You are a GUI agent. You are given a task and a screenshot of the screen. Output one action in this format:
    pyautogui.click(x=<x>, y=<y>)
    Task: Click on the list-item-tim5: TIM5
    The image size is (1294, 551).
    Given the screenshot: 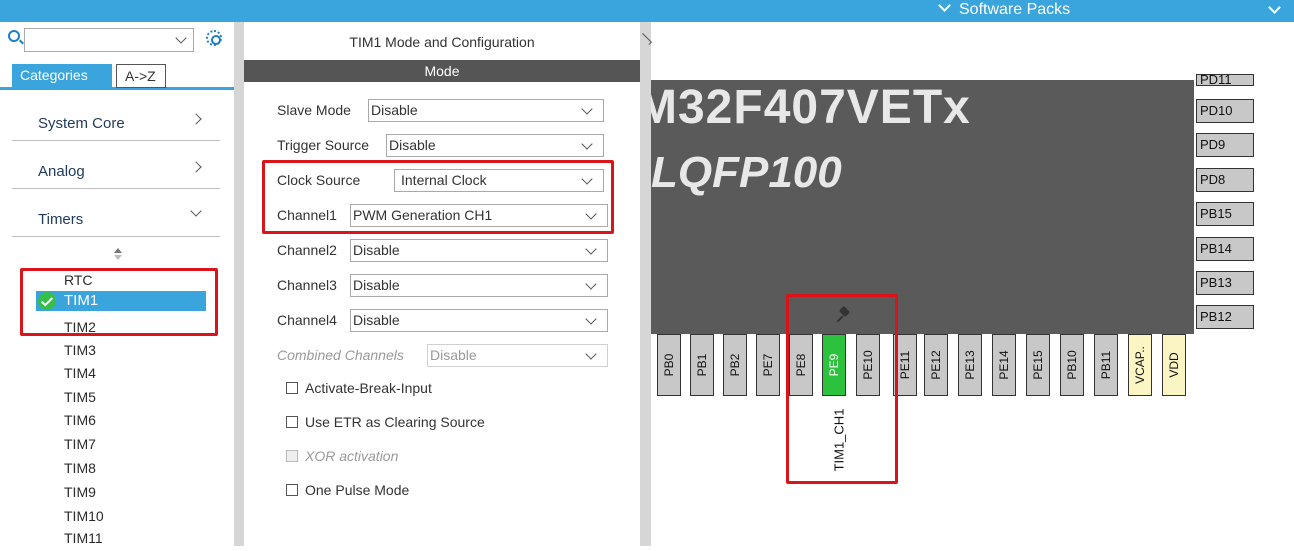 What is the action you would take?
    pyautogui.click(x=80, y=399)
    